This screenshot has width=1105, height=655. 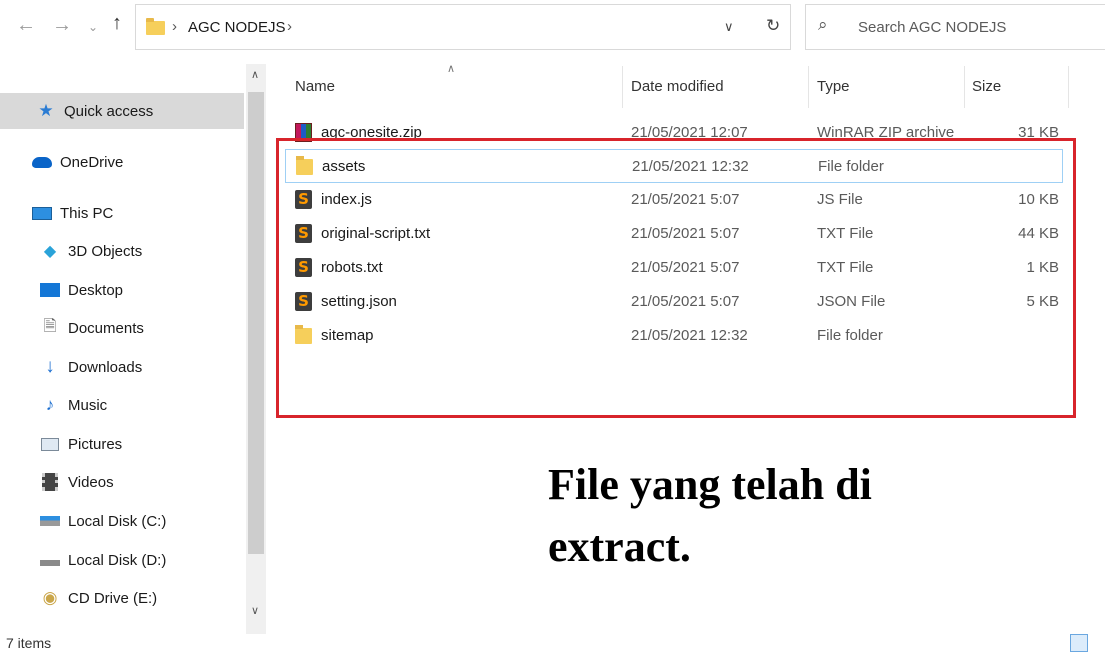 I want to click on column-header-type: Type, so click(x=833, y=86).